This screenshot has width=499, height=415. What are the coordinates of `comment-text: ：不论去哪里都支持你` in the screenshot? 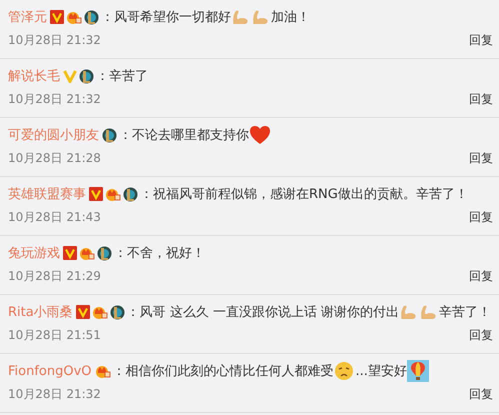 It's located at (184, 135).